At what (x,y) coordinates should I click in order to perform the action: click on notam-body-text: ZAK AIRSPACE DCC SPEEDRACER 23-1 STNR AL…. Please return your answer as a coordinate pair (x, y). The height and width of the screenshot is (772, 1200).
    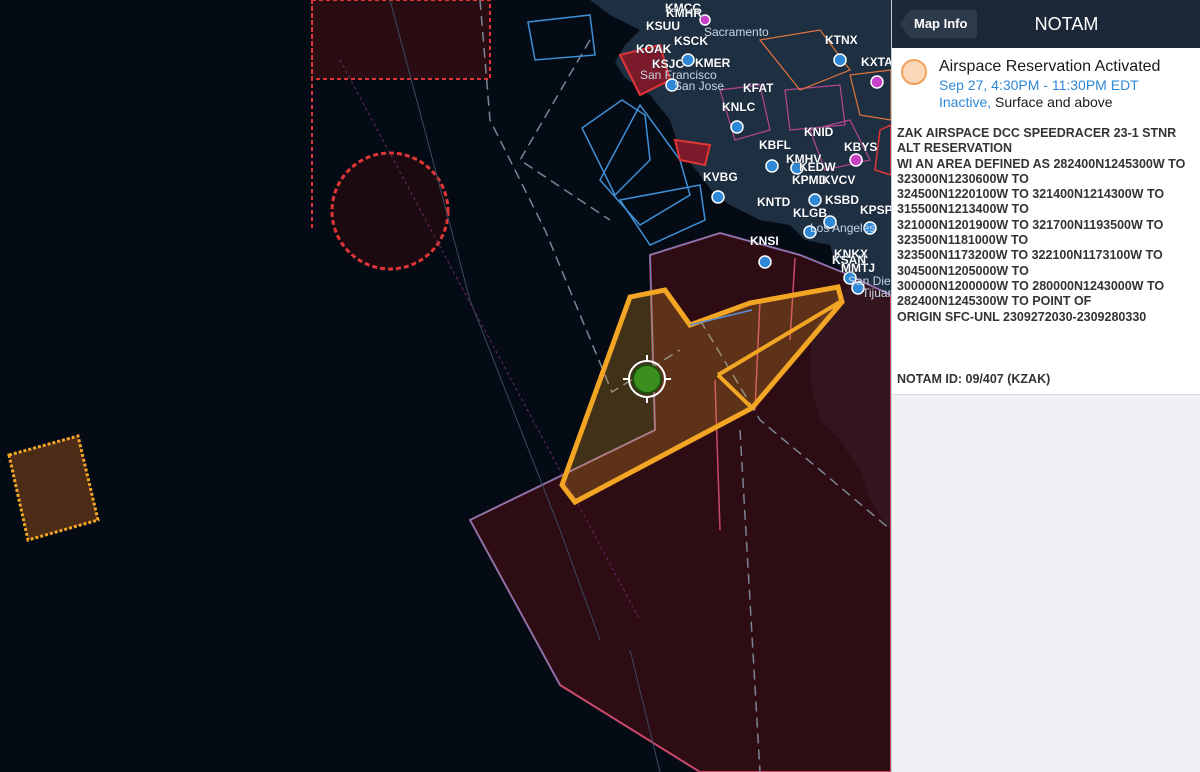
    Looking at the image, I should click on (1041, 225).